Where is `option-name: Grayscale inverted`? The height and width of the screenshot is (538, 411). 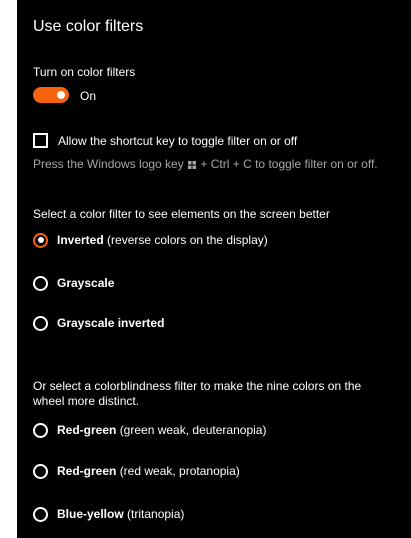 option-name: Grayscale inverted is located at coordinates (111, 323).